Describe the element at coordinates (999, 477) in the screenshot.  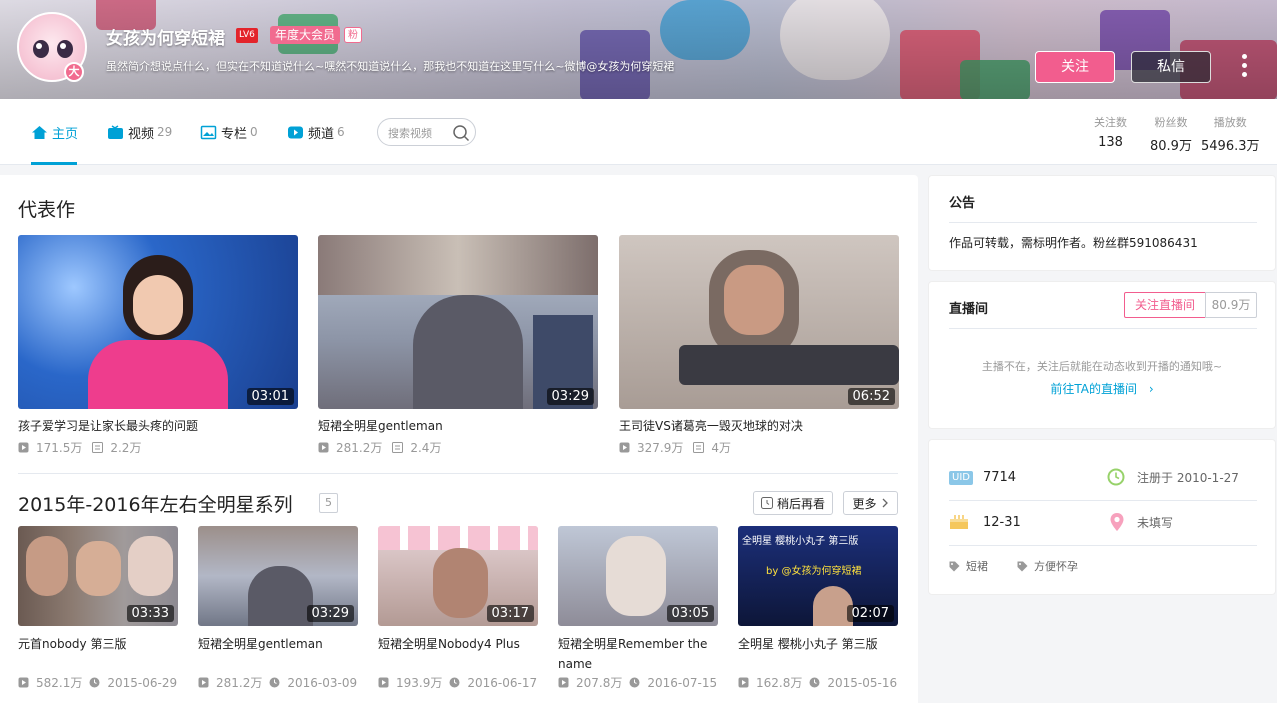
I see `uid-value: 7714` at that location.